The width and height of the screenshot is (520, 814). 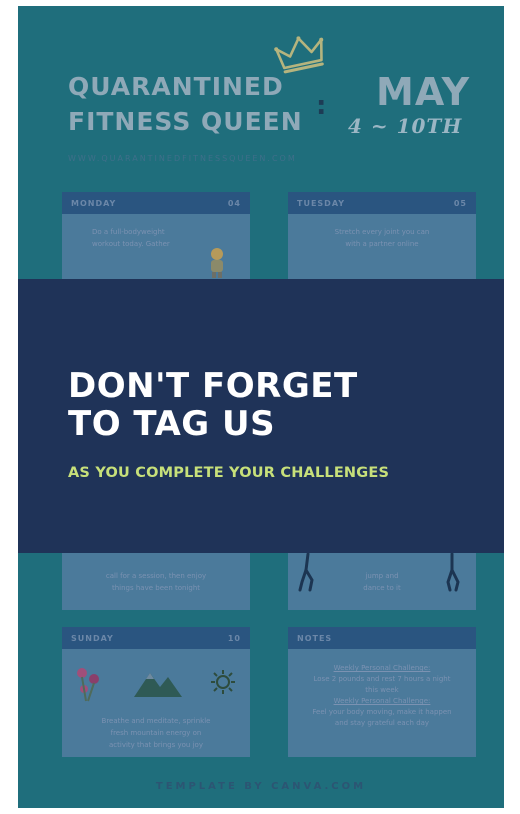 What do you see at coordinates (382, 232) in the screenshot?
I see `card-text-1: Stretch every joint you can` at bounding box center [382, 232].